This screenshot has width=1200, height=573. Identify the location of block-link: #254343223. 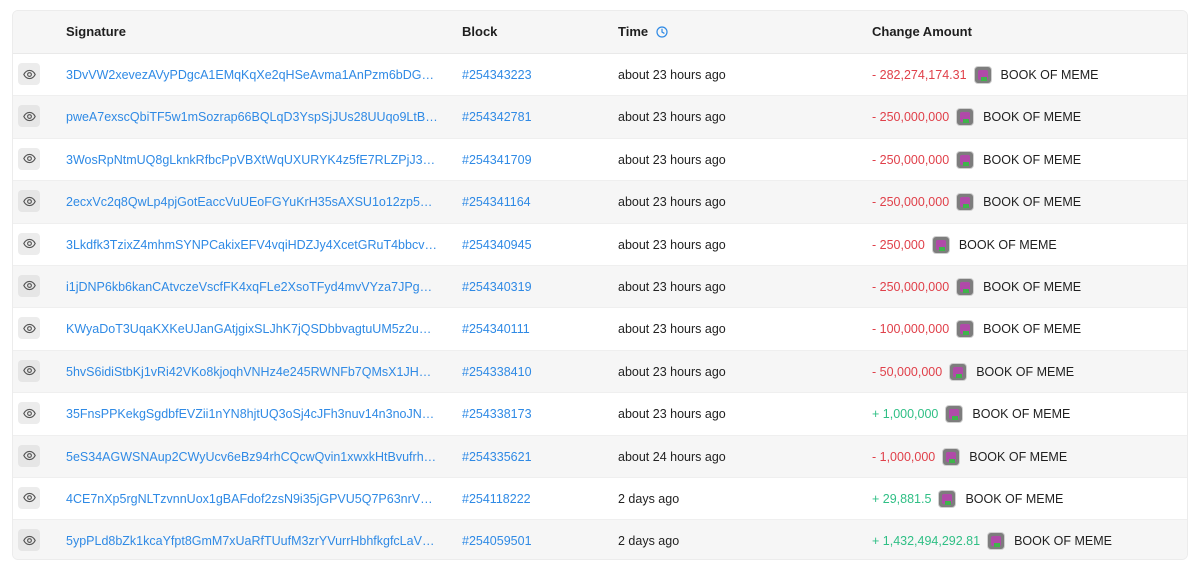
(497, 75).